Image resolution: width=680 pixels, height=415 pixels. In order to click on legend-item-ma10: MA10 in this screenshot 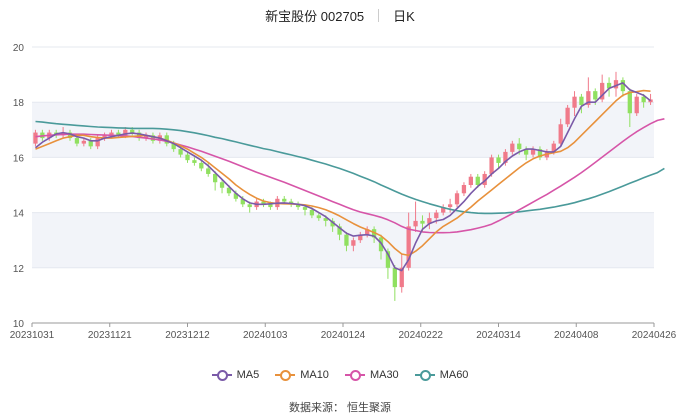, I will do `click(302, 375)`.